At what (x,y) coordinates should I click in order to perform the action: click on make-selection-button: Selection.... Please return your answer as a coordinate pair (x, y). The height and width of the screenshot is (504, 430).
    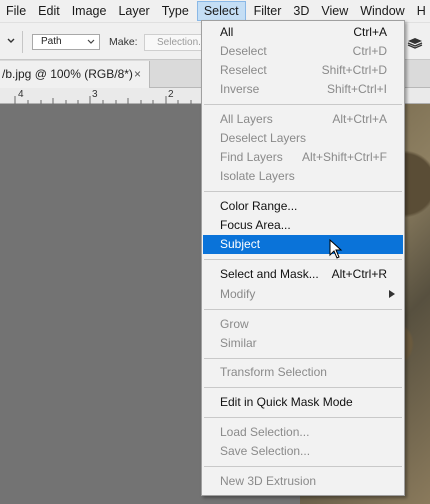
    Looking at the image, I should click on (173, 42).